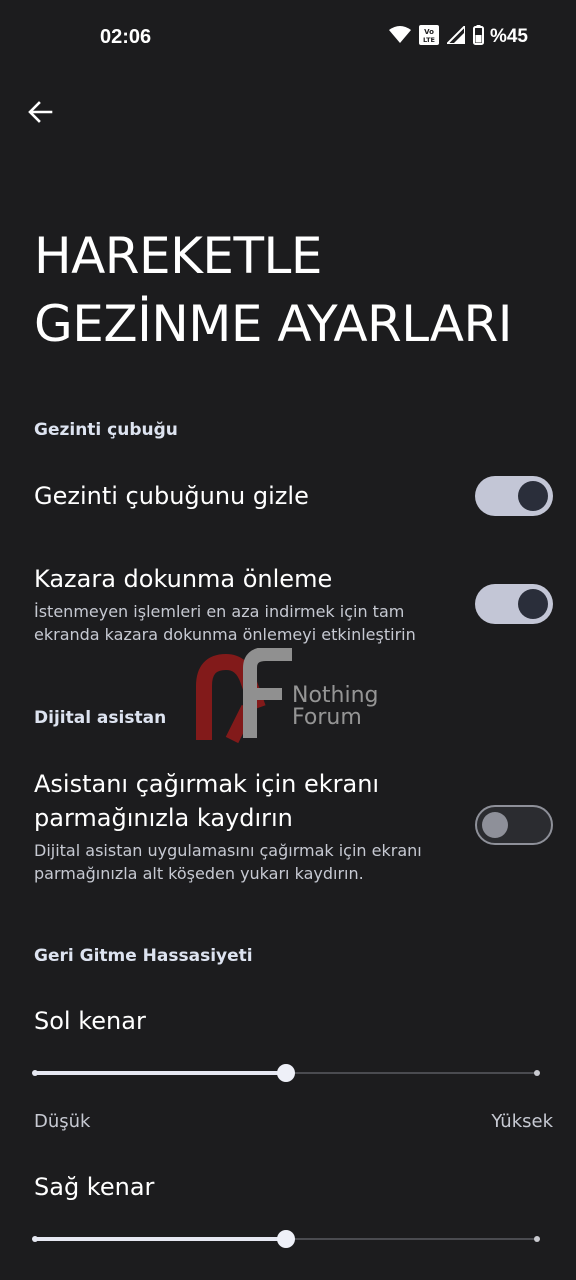 This screenshot has height=1280, width=576. What do you see at coordinates (126, 37) in the screenshot?
I see `status-time: 02:06` at bounding box center [126, 37].